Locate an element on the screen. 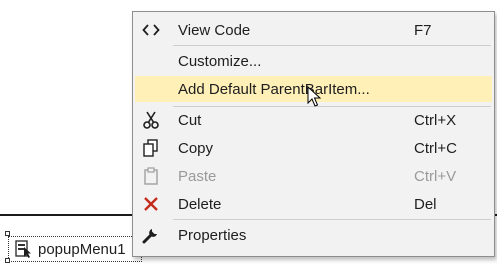  menu-item-label: Cut is located at coordinates (190, 120).